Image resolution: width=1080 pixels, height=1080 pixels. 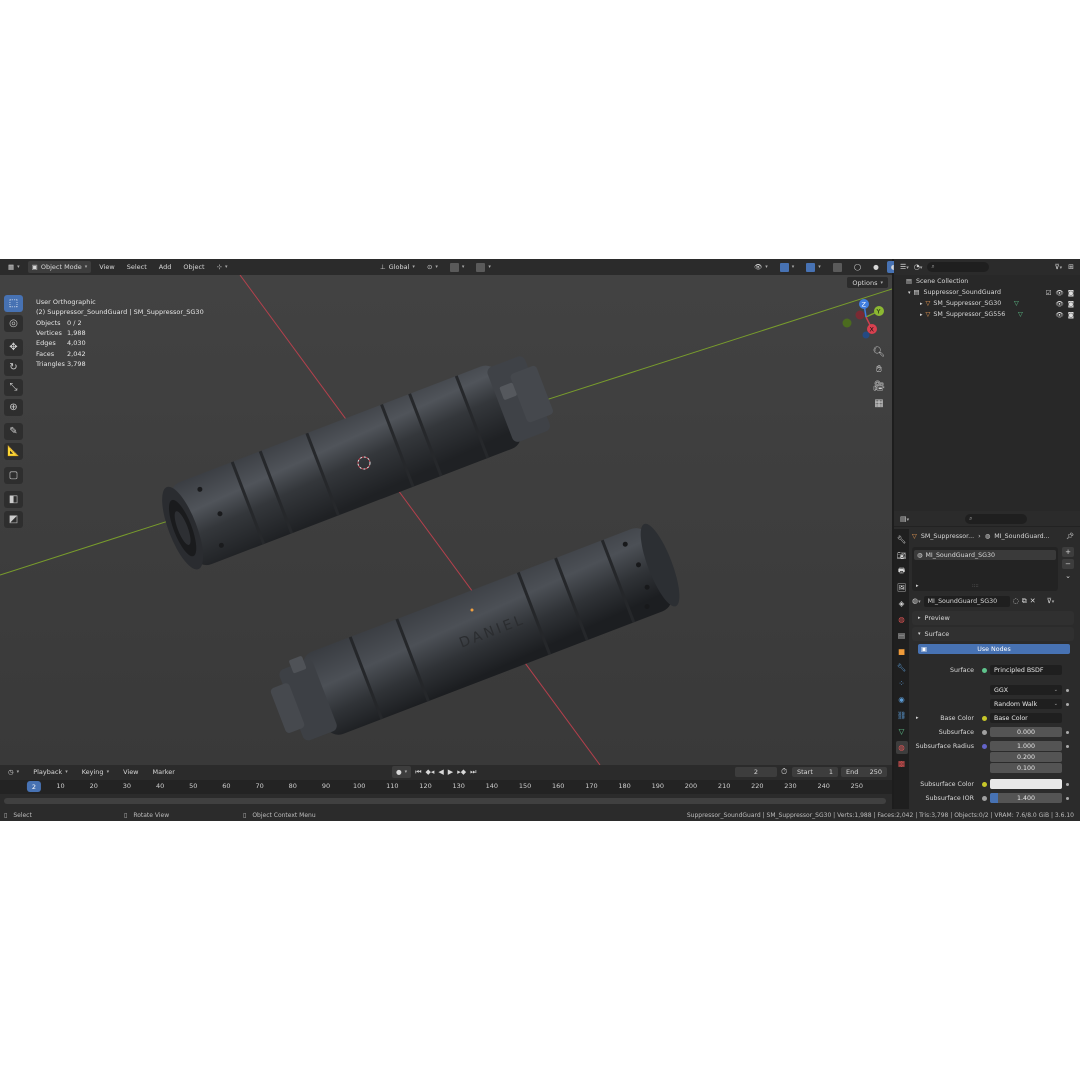 What do you see at coordinates (13, 387) in the screenshot?
I see `scale-tool: ⤡` at bounding box center [13, 387].